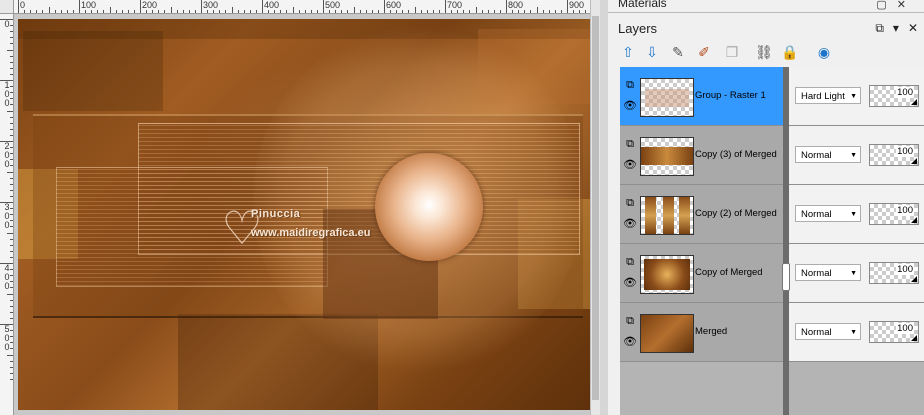  I want to click on layer-row-left: ⧉ 👁 Merged, so click(701, 332).